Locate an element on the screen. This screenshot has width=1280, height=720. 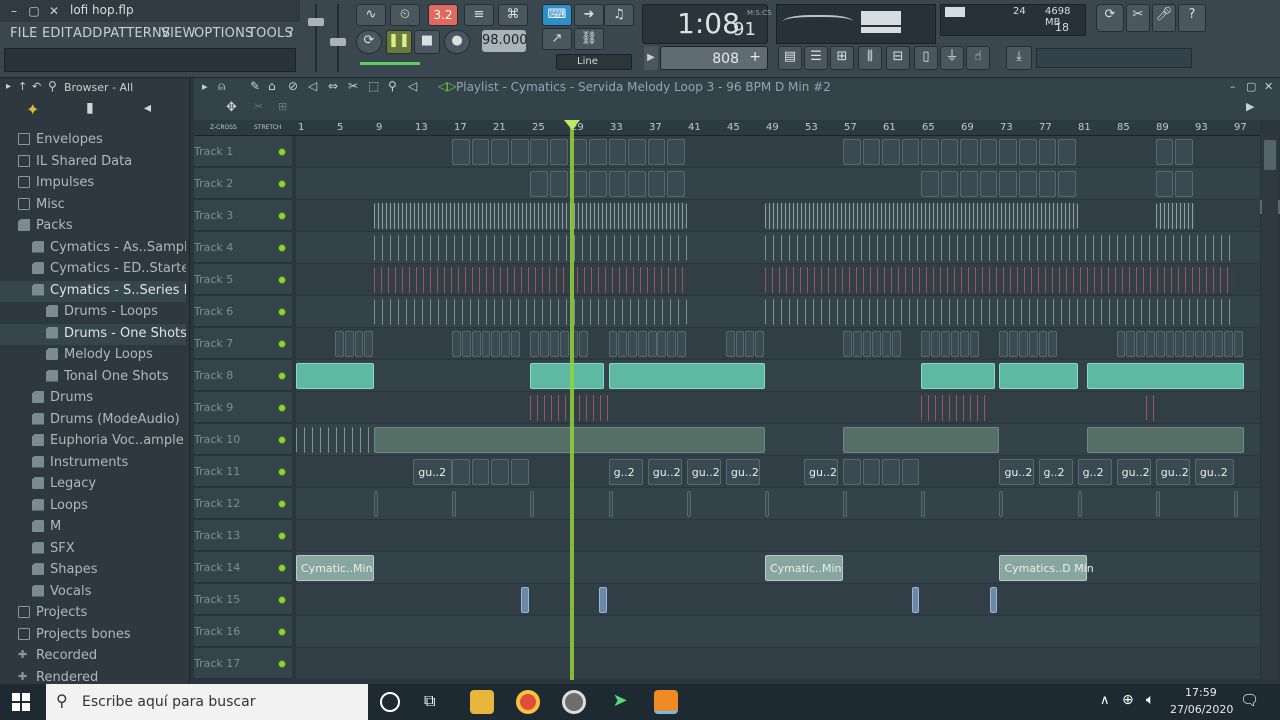
pattern-clip: gu..2 is located at coordinates (821, 472).